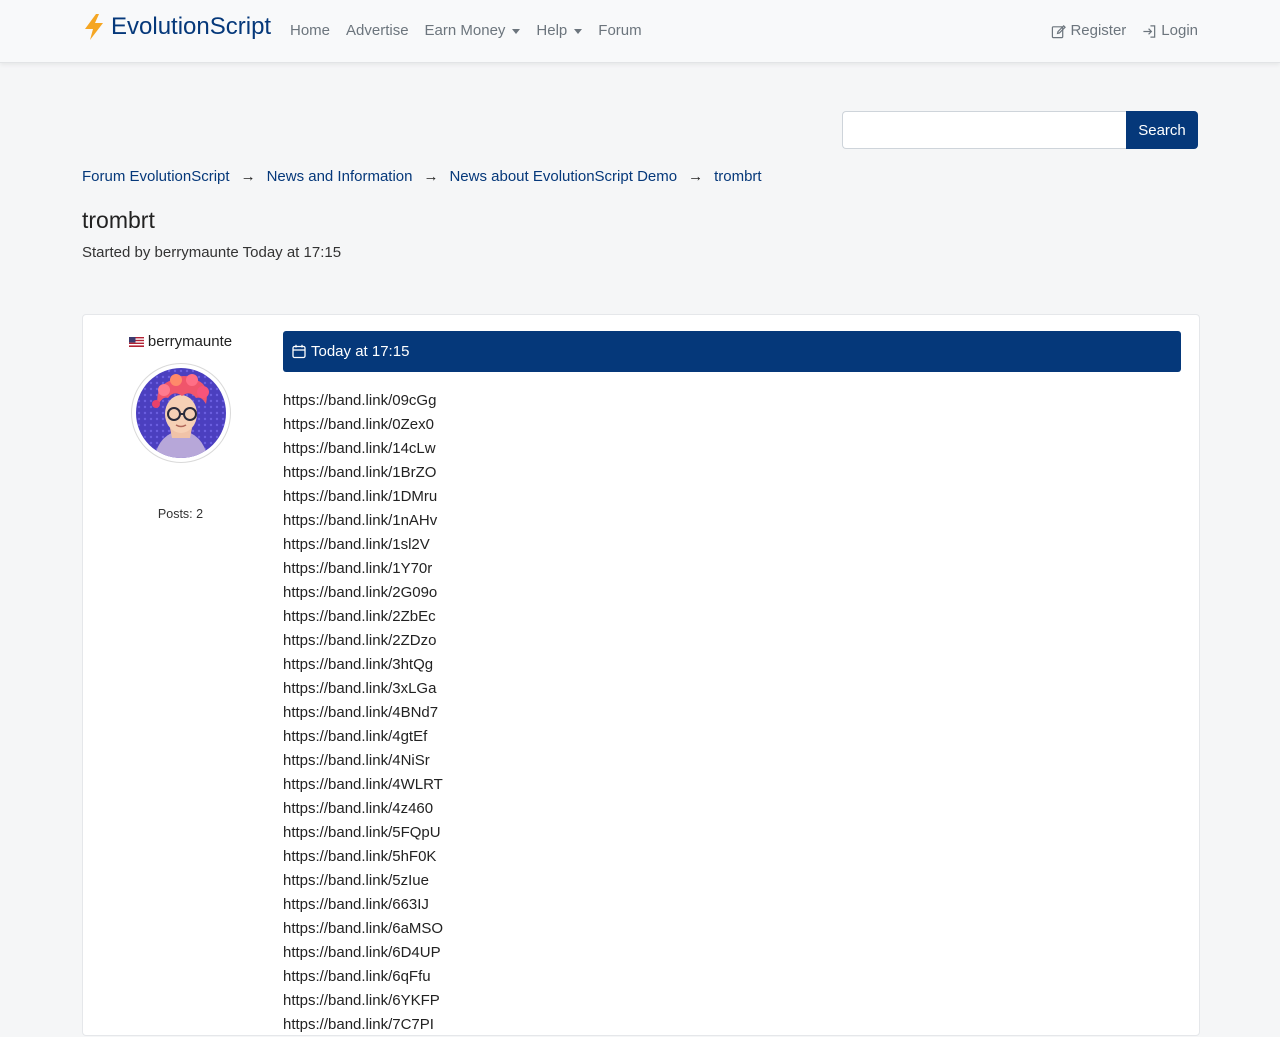 The height and width of the screenshot is (1037, 1280). What do you see at coordinates (360, 592) in the screenshot?
I see `post-line: https://band.link/2G09o` at bounding box center [360, 592].